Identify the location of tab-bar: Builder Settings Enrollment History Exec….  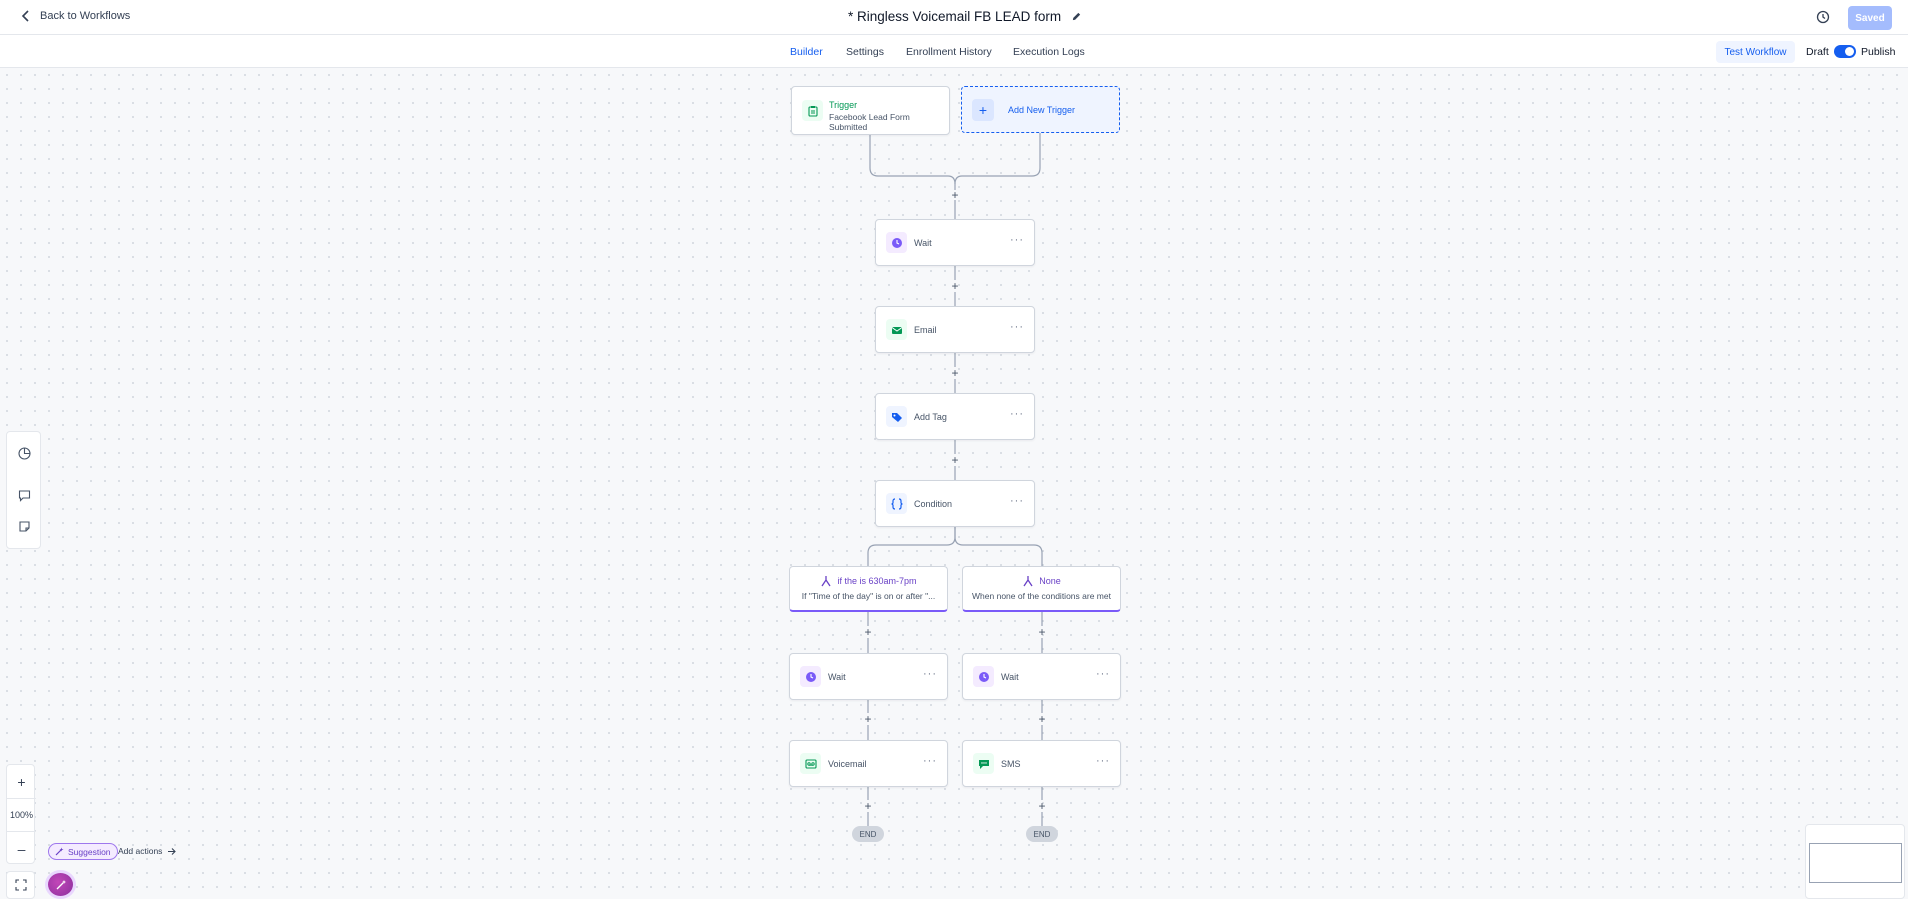
(954, 52).